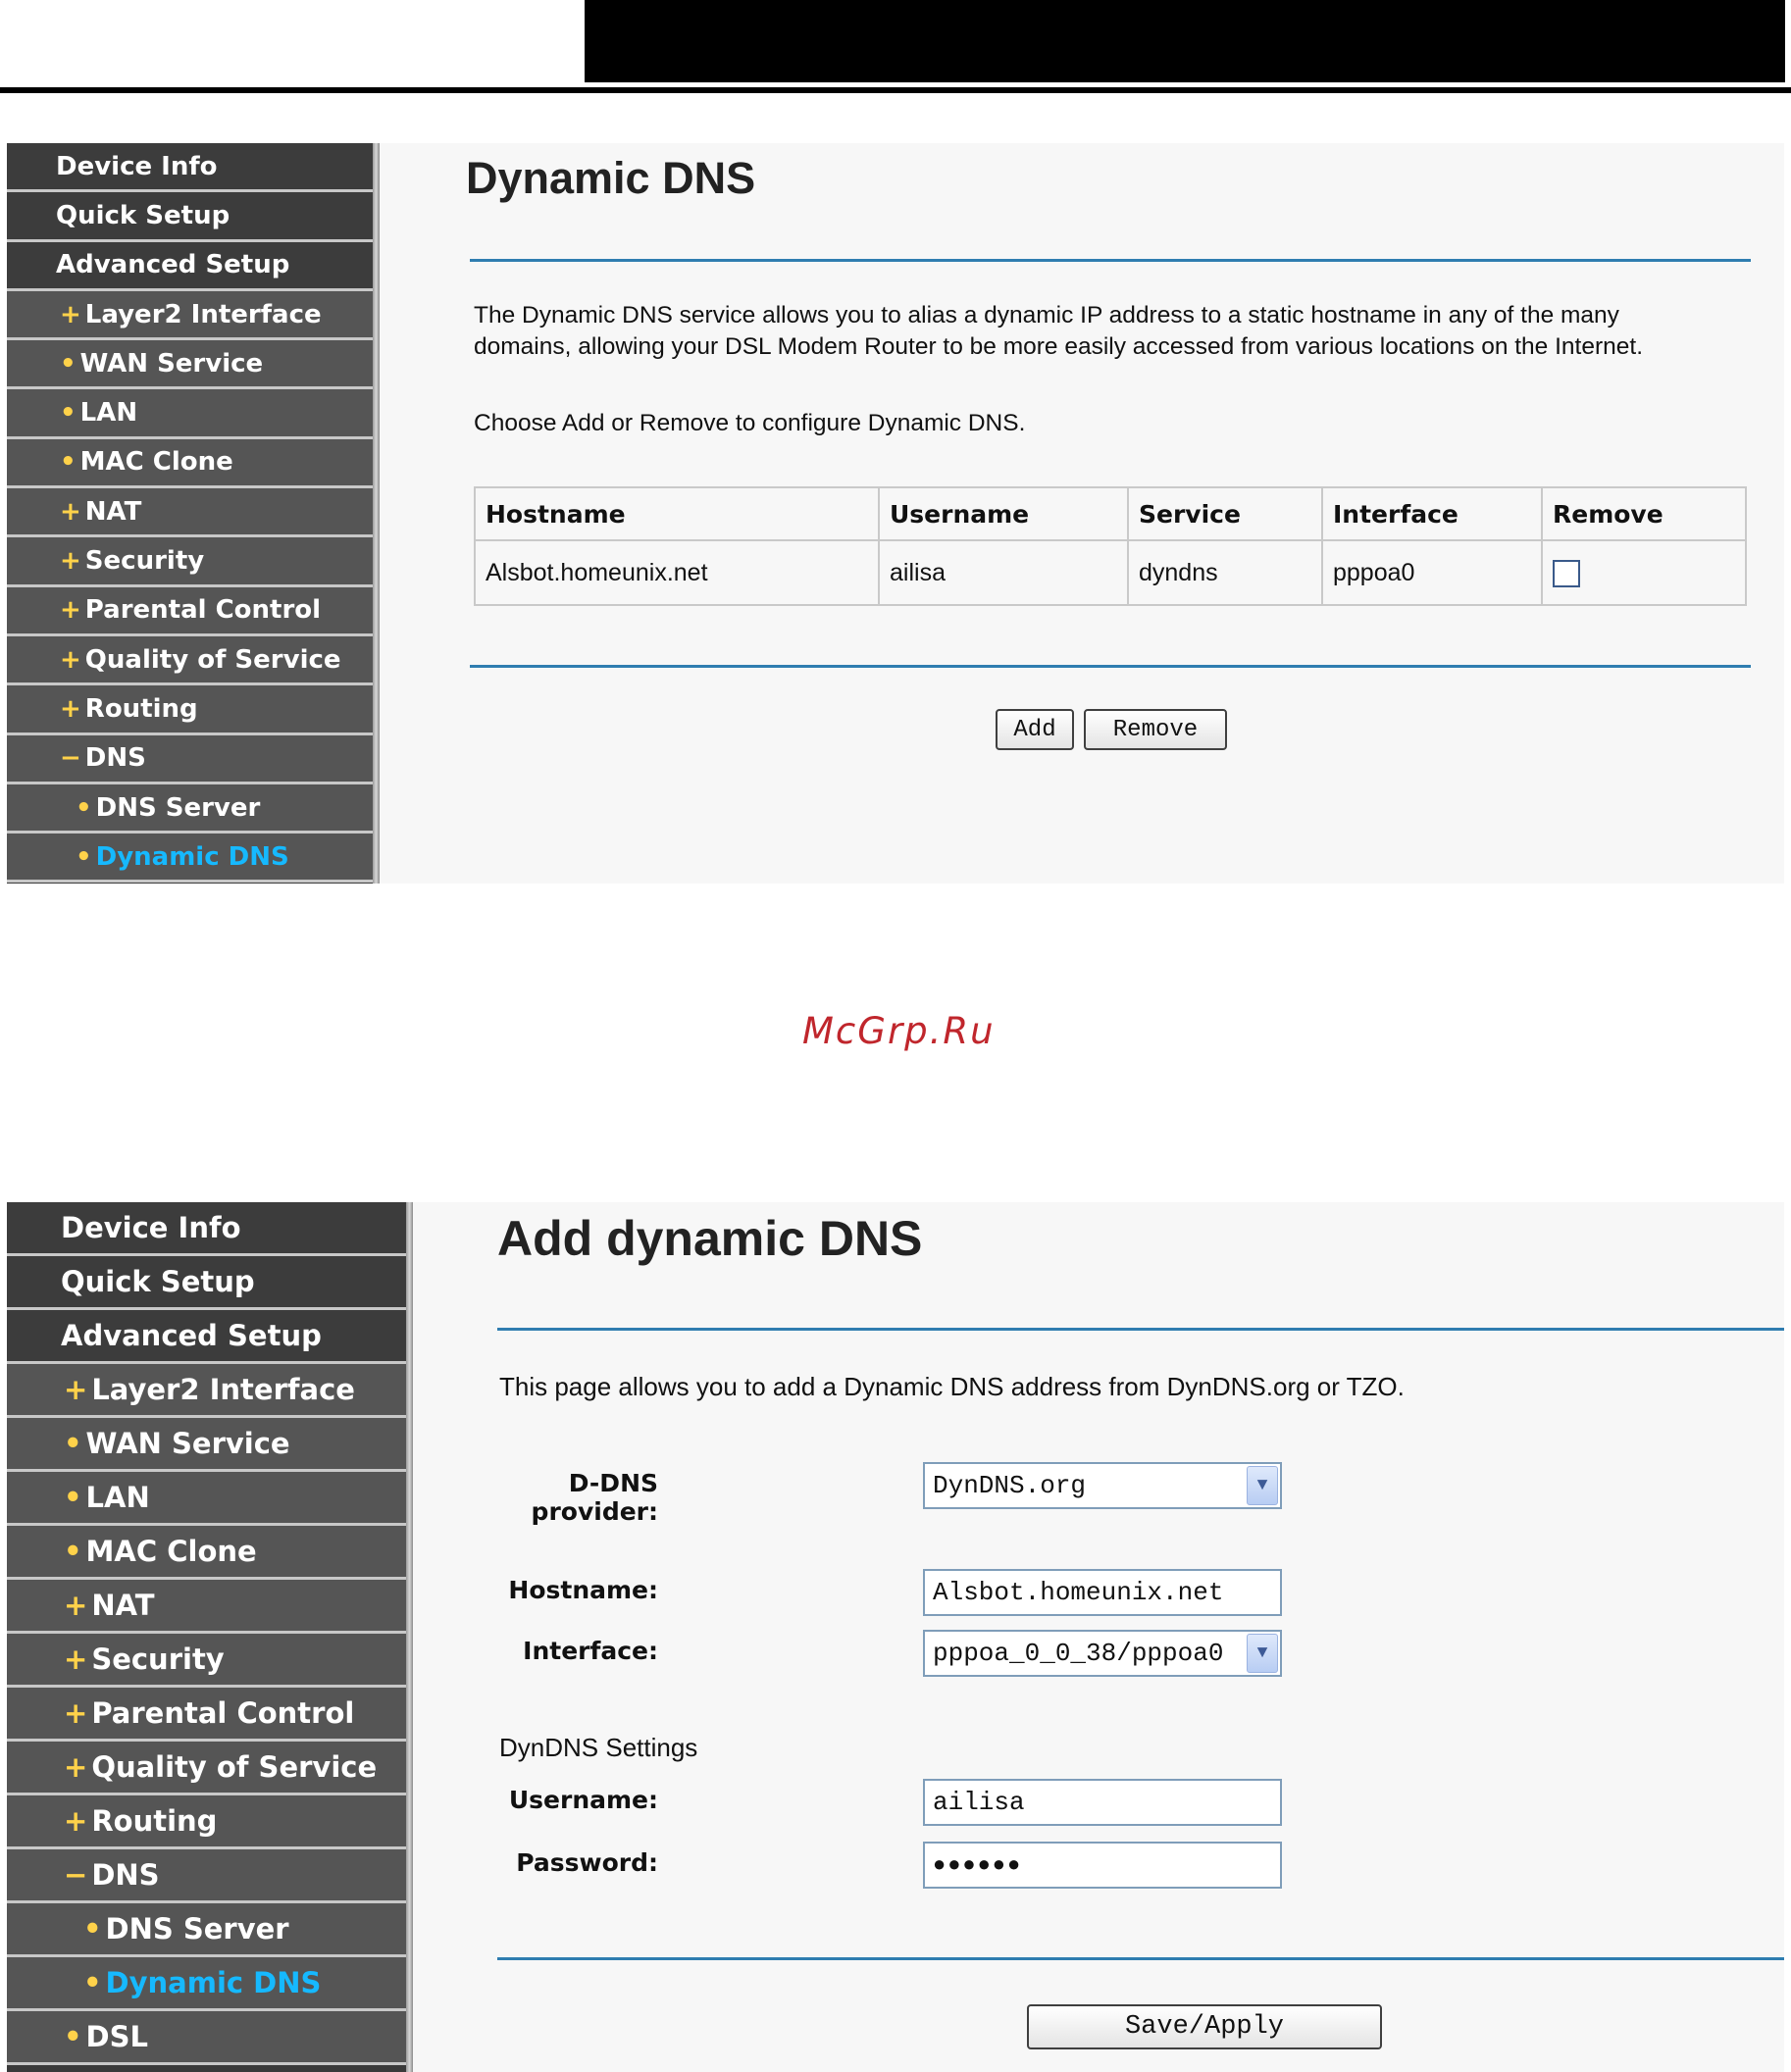 This screenshot has width=1791, height=2072. I want to click on header-rule, so click(896, 90).